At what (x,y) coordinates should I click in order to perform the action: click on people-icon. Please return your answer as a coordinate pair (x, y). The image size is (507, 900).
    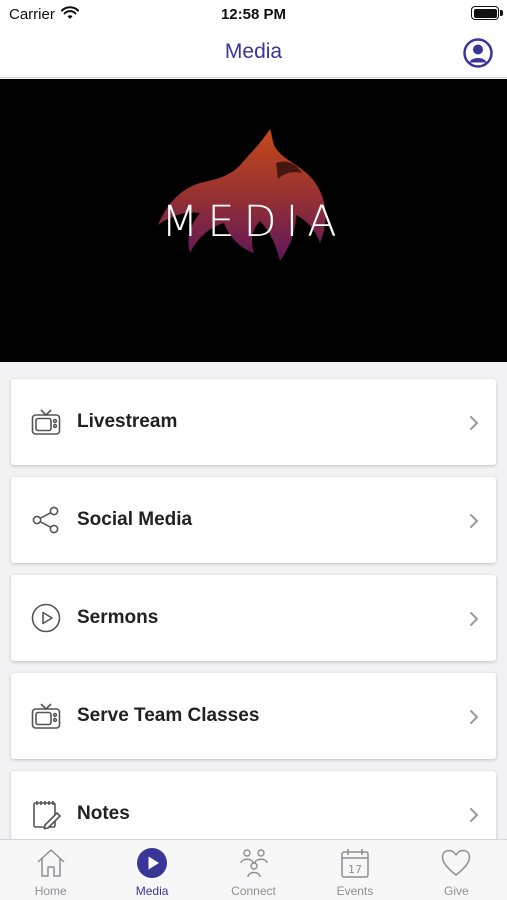
    Looking at the image, I should click on (254, 863).